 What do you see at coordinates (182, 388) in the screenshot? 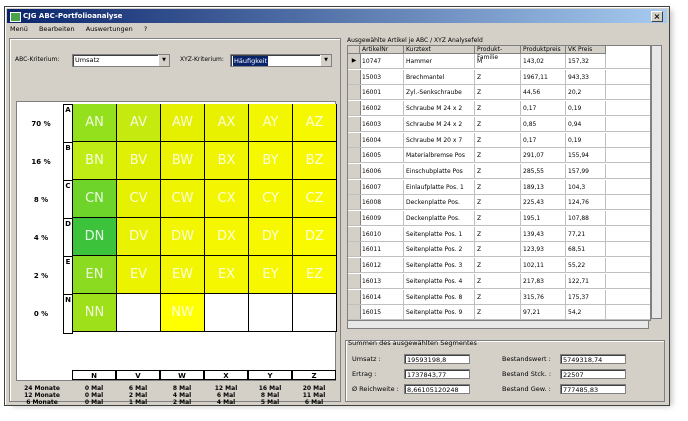
I see `frequency-value: 8 Mal` at bounding box center [182, 388].